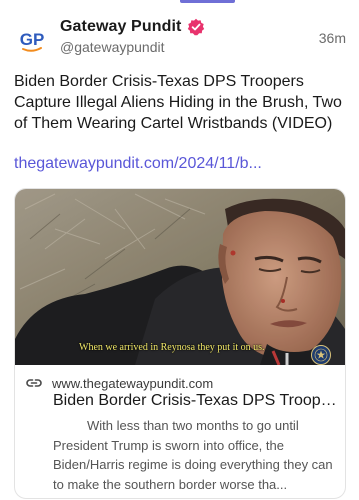  Describe the element at coordinates (112, 47) in the screenshot. I see `author-handle: @gatewaypundit` at that location.